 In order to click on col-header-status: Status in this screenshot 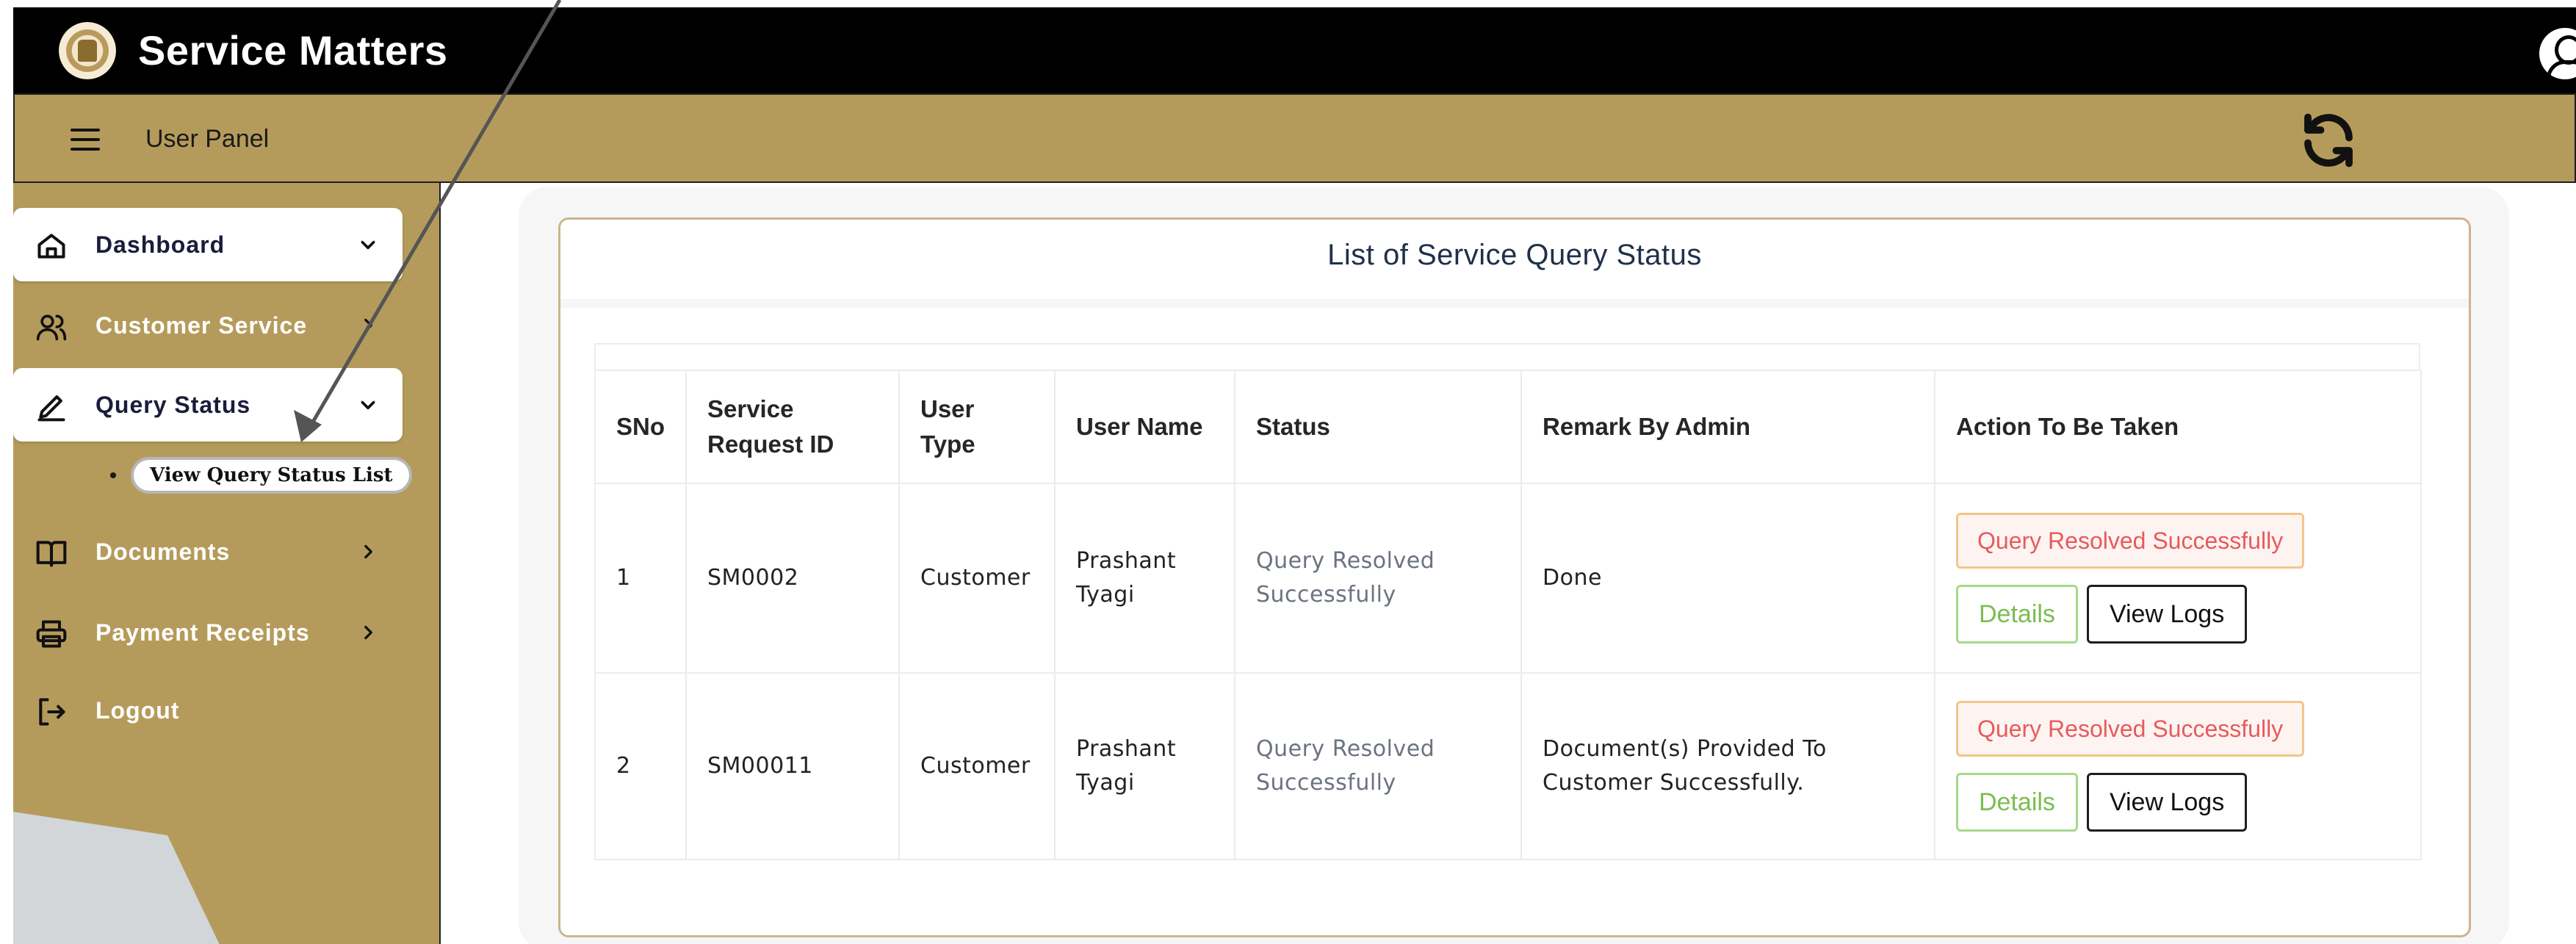, I will do `click(1378, 427)`.